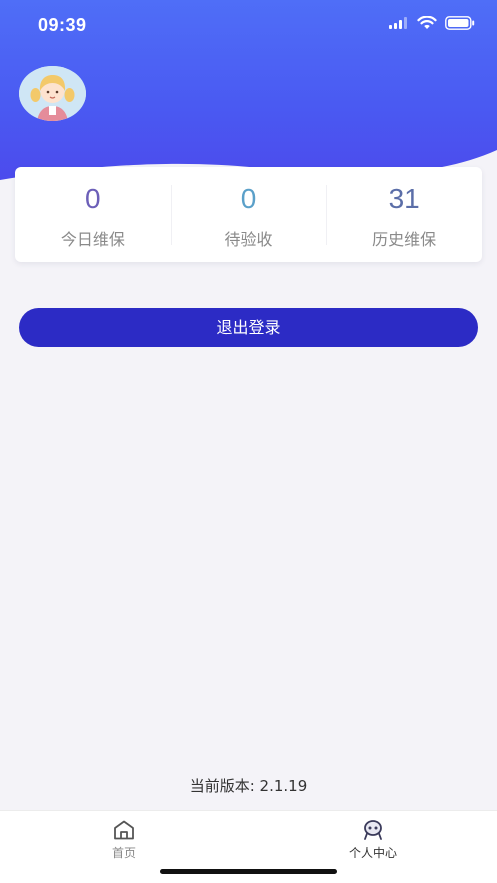 This screenshot has width=497, height=883. What do you see at coordinates (248, 25) in the screenshot?
I see `status-bar: 09:39` at bounding box center [248, 25].